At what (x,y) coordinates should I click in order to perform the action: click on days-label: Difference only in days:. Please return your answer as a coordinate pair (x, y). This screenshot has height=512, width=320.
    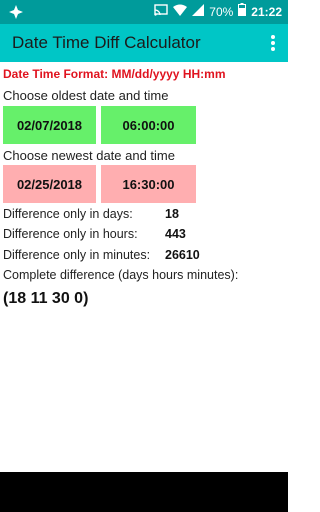
    Looking at the image, I should click on (68, 214).